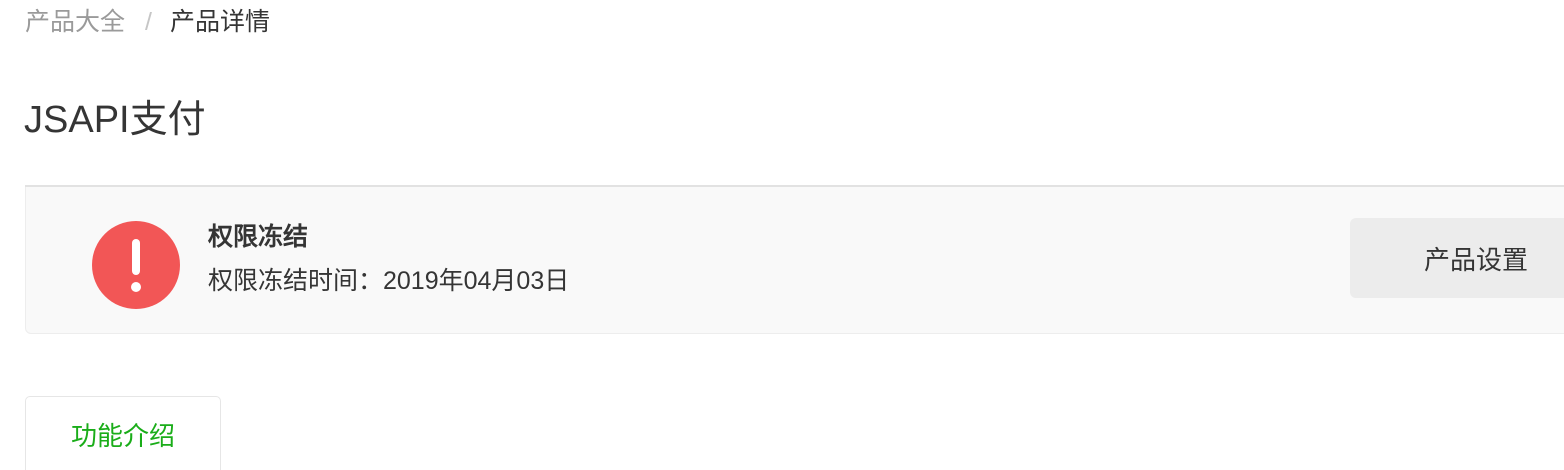  What do you see at coordinates (136, 265) in the screenshot?
I see `exclamation-circle-icon` at bounding box center [136, 265].